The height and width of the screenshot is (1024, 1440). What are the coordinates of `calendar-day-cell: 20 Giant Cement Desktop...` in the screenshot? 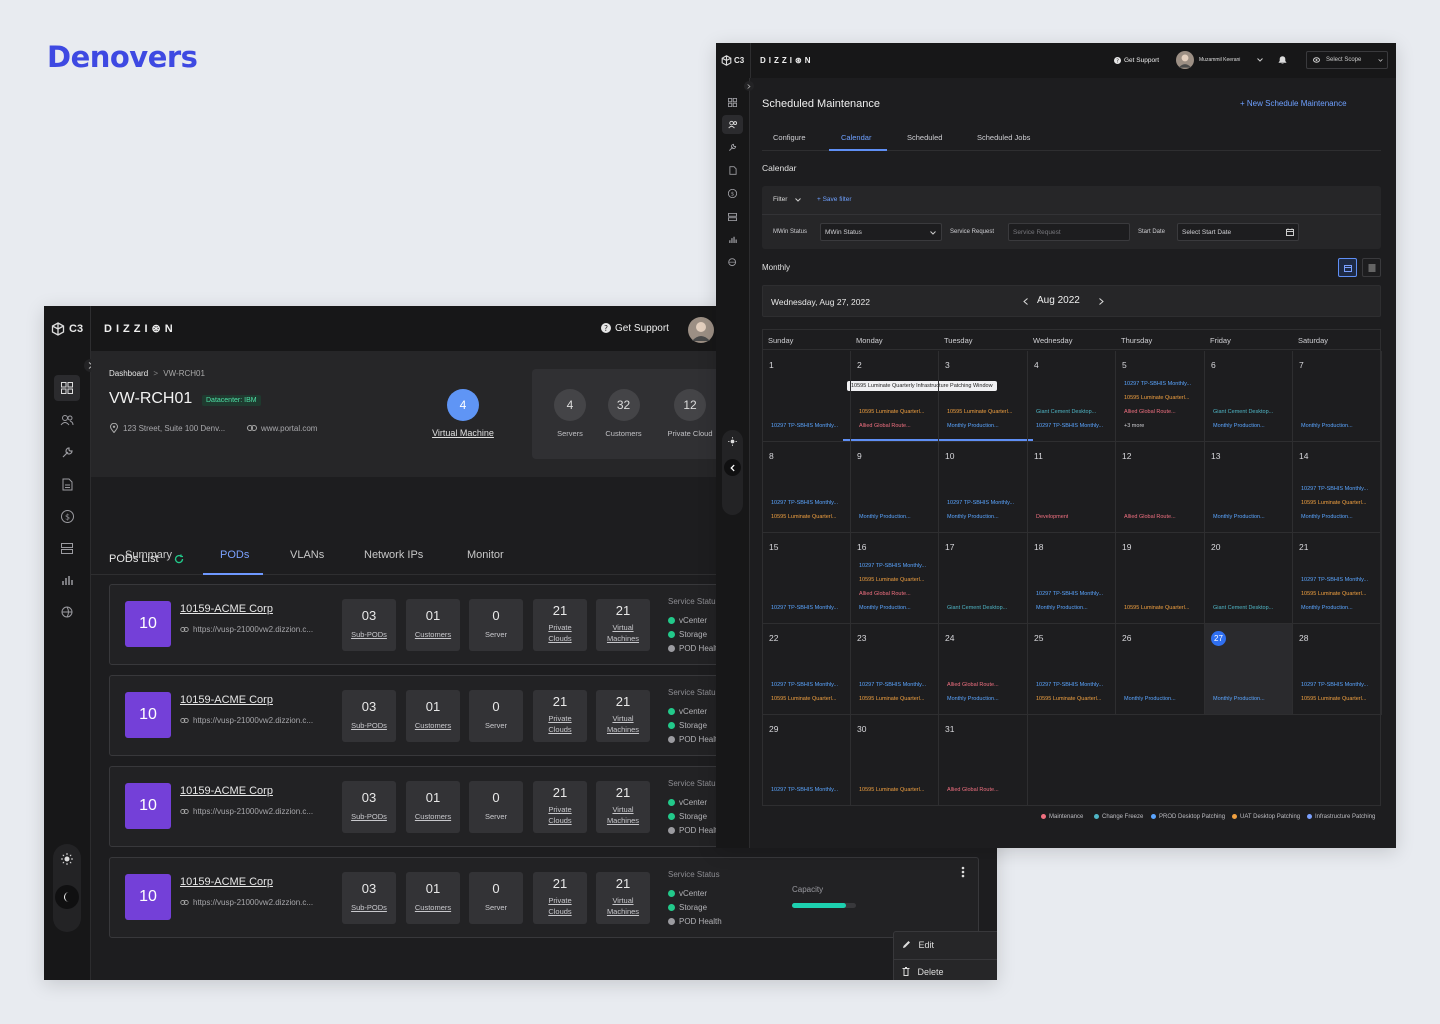 It's located at (1249, 578).